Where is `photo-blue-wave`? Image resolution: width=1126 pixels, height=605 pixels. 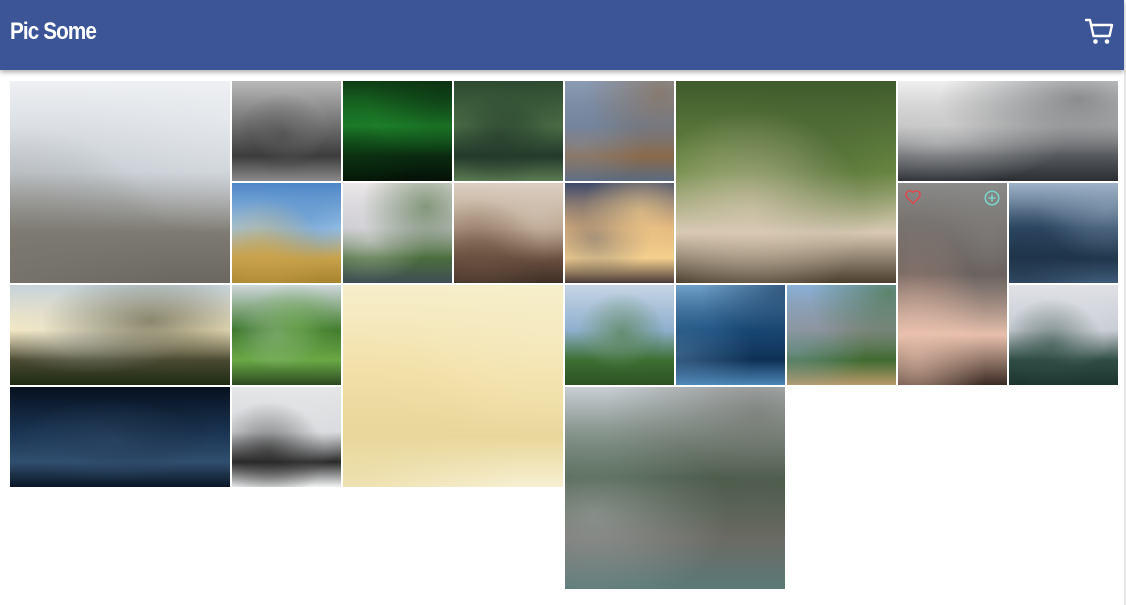 photo-blue-wave is located at coordinates (730, 335).